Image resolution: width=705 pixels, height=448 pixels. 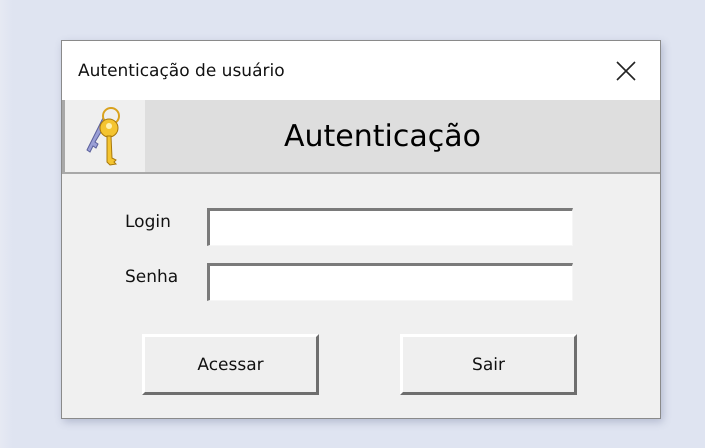 I want to click on field-label: Senha, so click(x=152, y=276).